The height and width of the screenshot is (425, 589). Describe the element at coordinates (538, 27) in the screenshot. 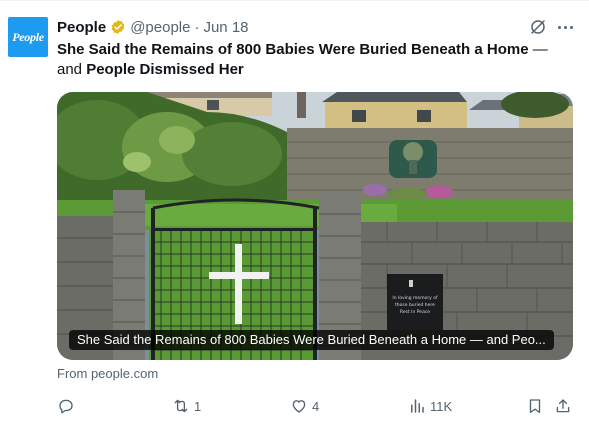

I see `grok-icon` at that location.